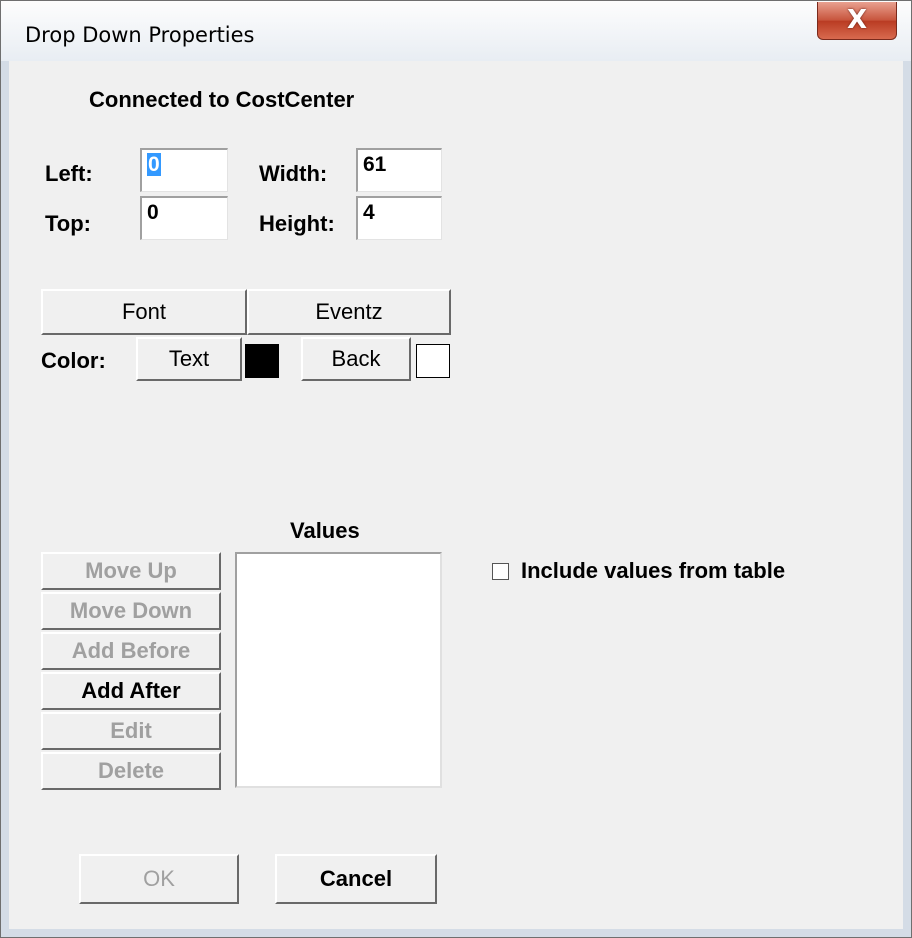 The height and width of the screenshot is (938, 912). Describe the element at coordinates (154, 164) in the screenshot. I see `left-value: 0` at that location.